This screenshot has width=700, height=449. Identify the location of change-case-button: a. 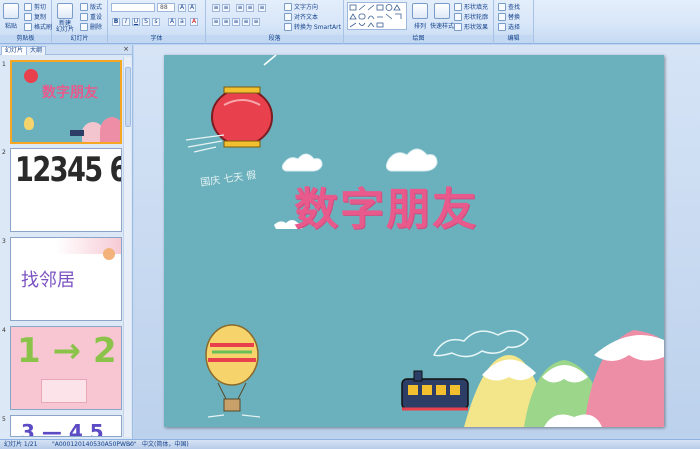
(182, 22).